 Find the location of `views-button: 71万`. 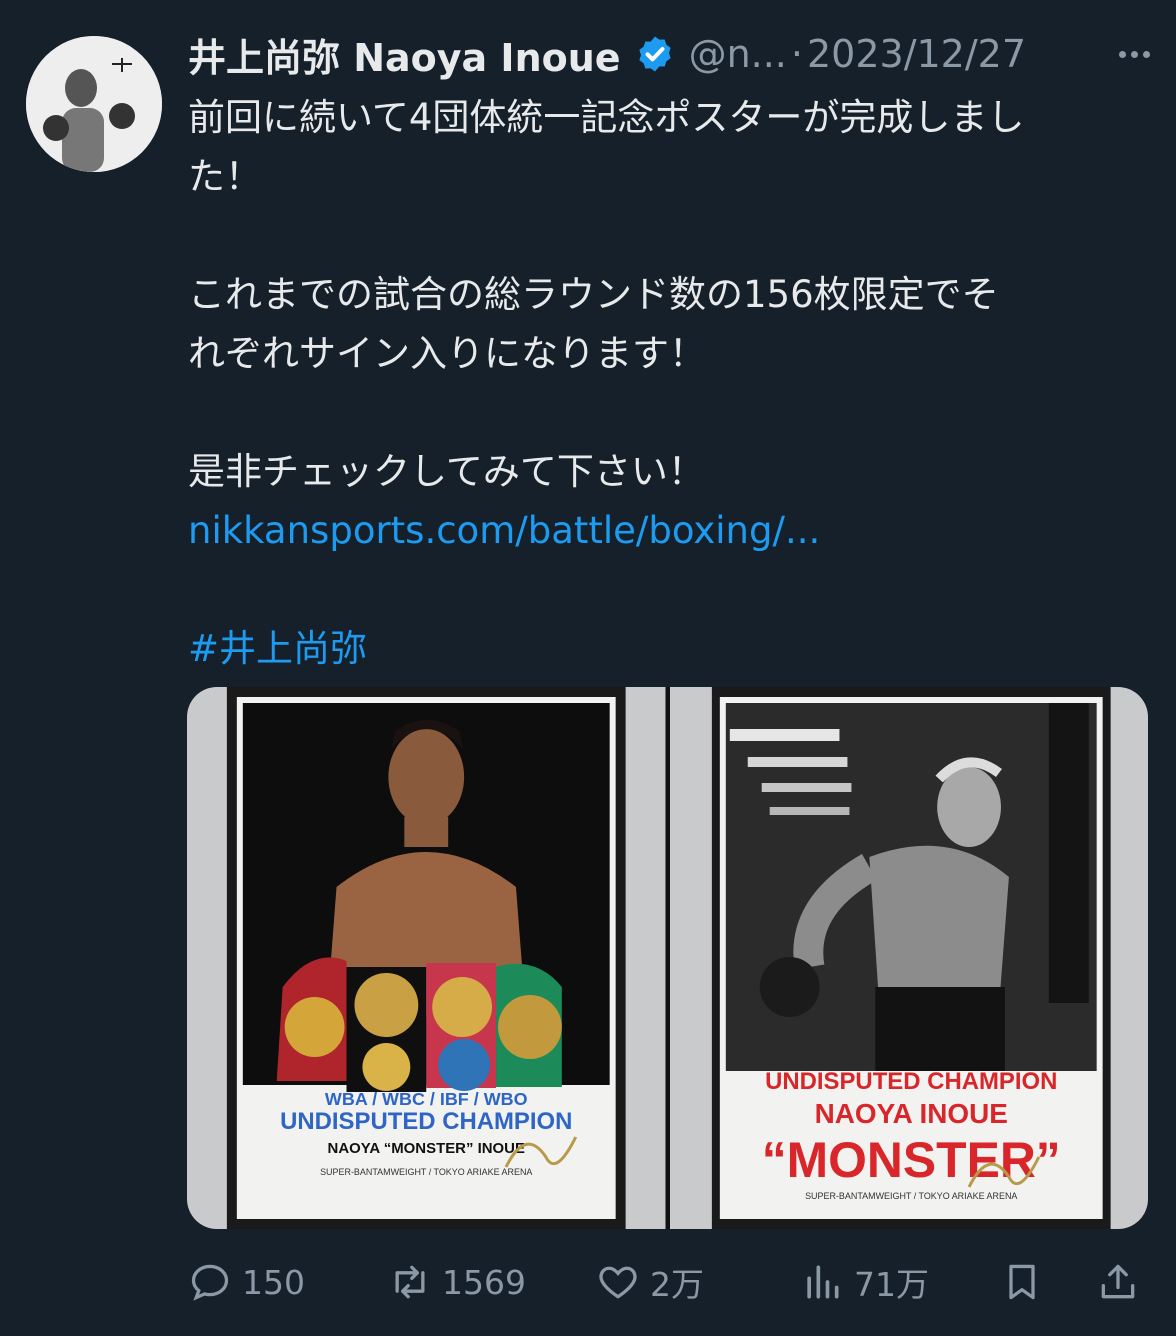

views-button: 71万 is located at coordinates (864, 1282).